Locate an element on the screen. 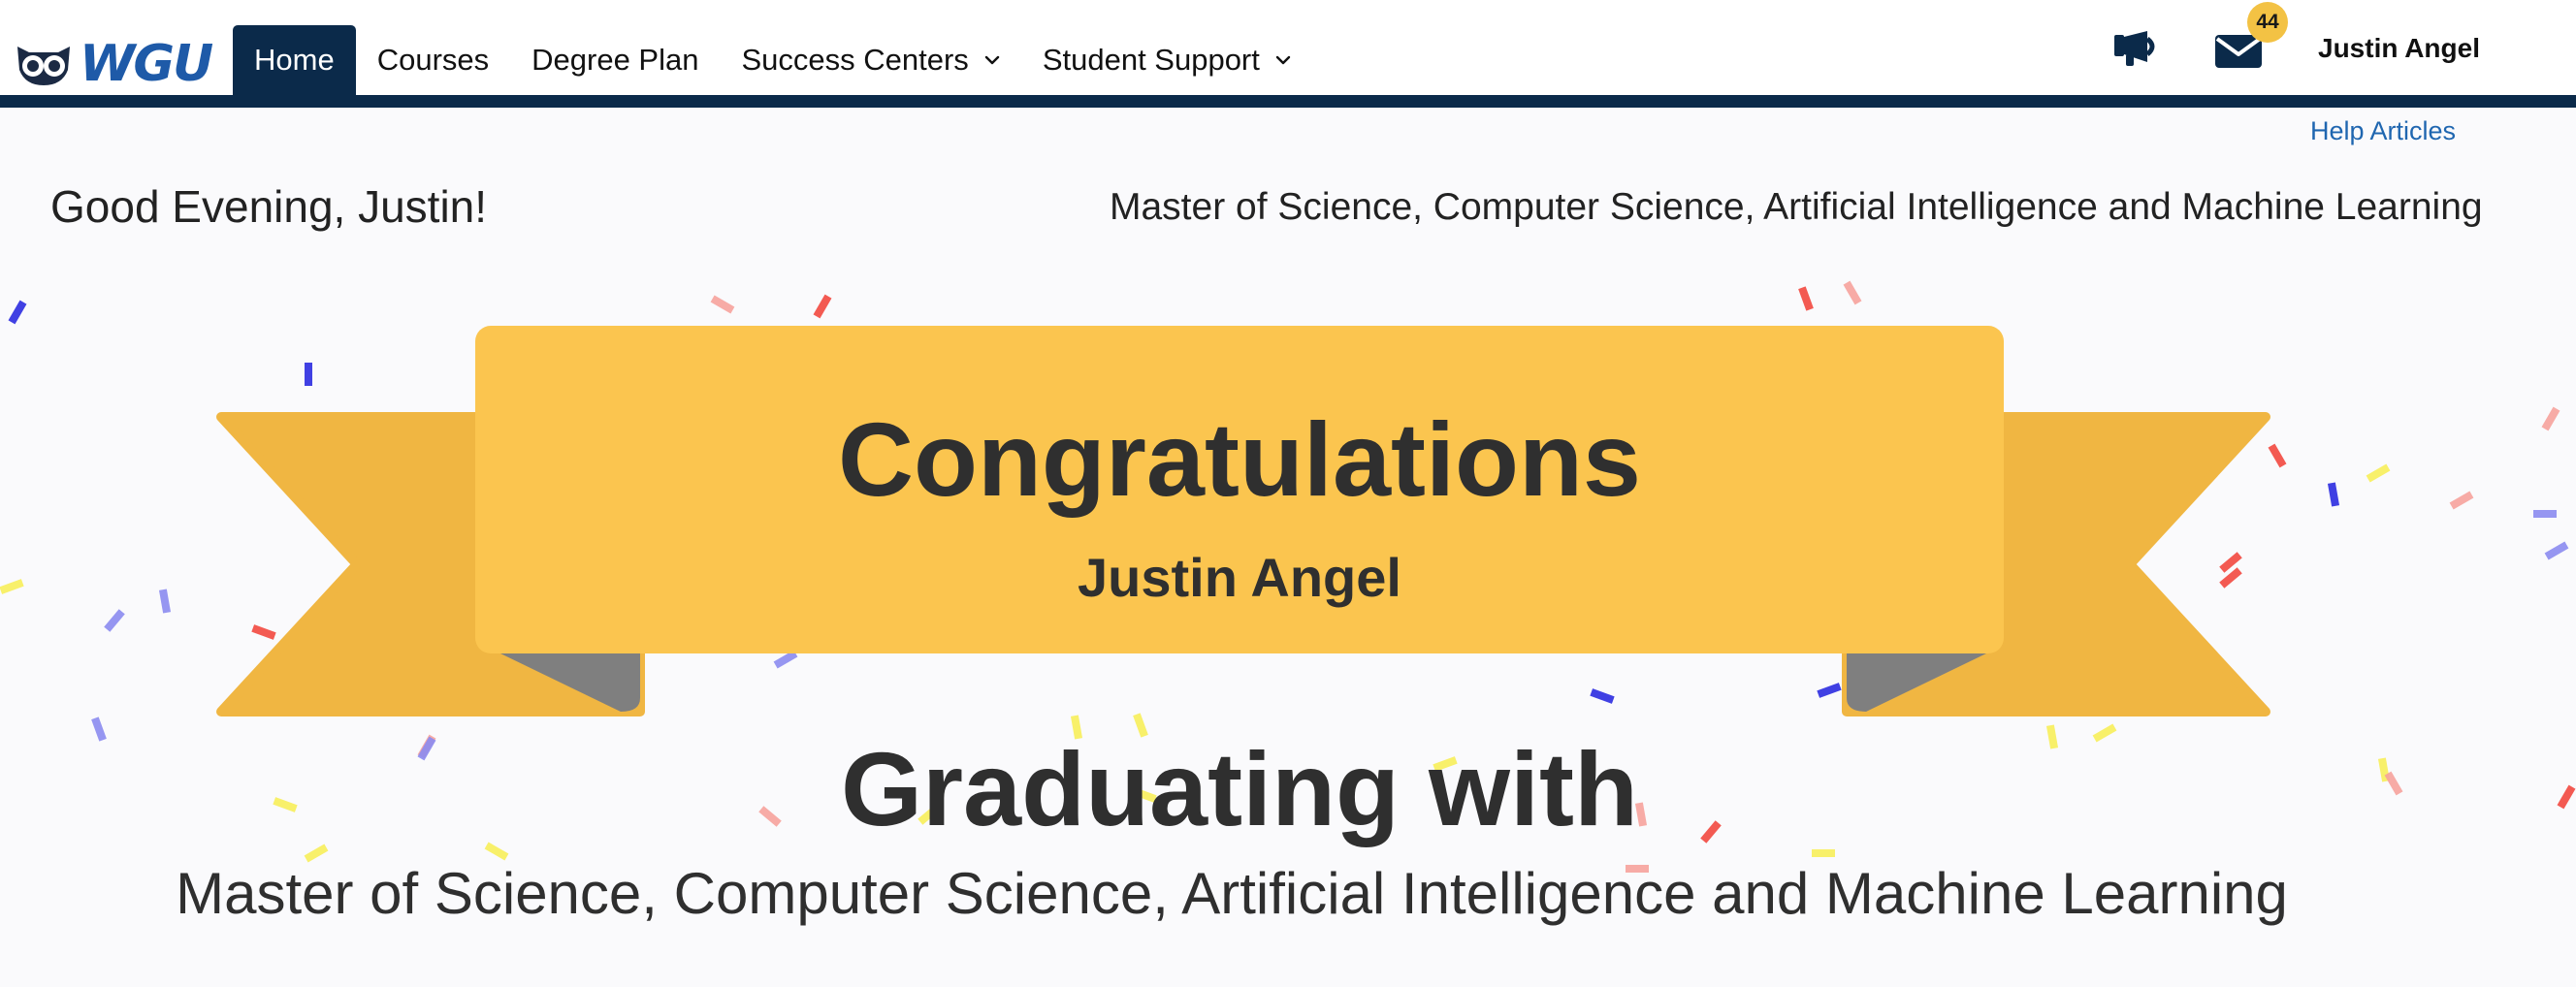 The width and height of the screenshot is (2576, 987). logo-text: WGU is located at coordinates (146, 64).